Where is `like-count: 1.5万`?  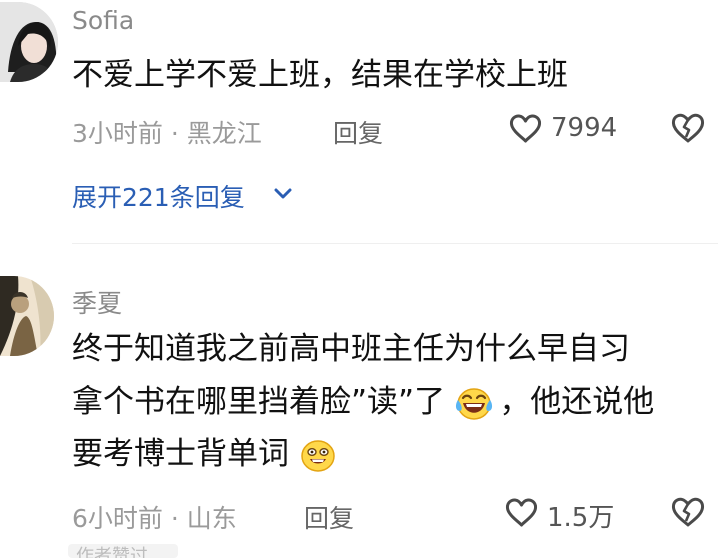
like-count: 1.5万 is located at coordinates (581, 518).